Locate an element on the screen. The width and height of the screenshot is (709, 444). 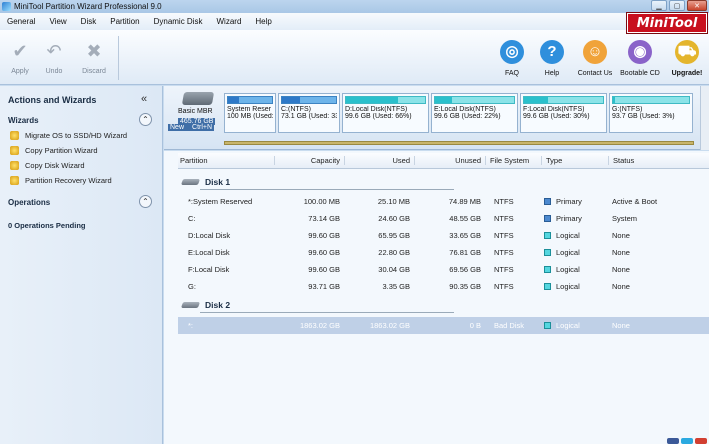
menu-wizard: Wizard is located at coordinates (229, 21).